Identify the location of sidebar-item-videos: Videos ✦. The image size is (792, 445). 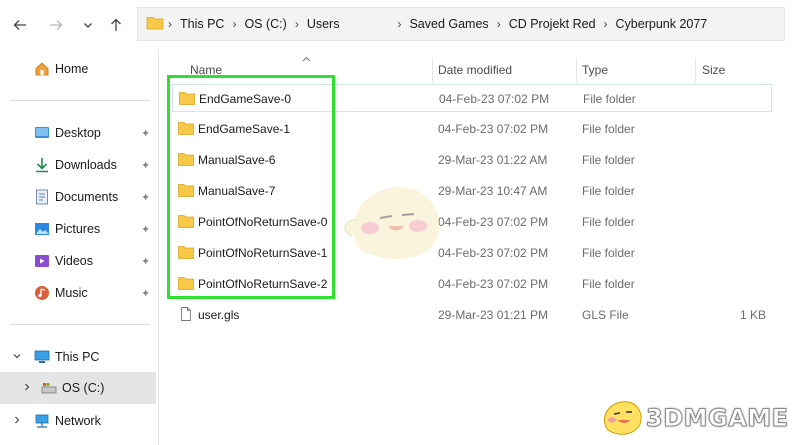
(78, 261).